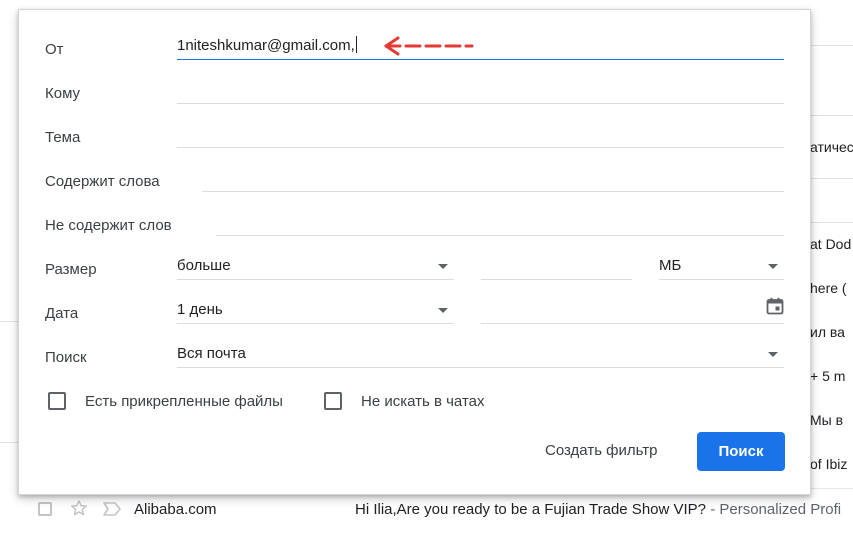  Describe the element at coordinates (831, 147) in the screenshot. I see `background-snippet: атичес` at that location.